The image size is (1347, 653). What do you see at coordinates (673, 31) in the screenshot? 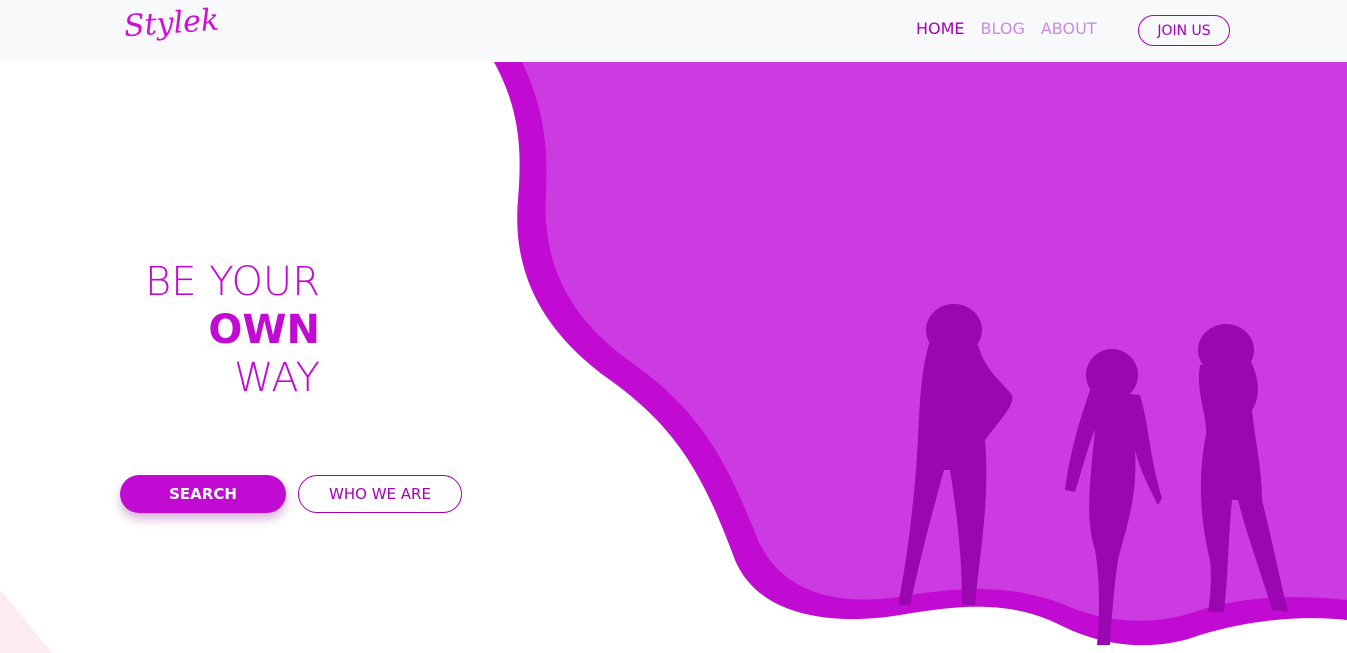
I see `navbar: Stylek HOME BLOG ABOUT JOIN US` at bounding box center [673, 31].